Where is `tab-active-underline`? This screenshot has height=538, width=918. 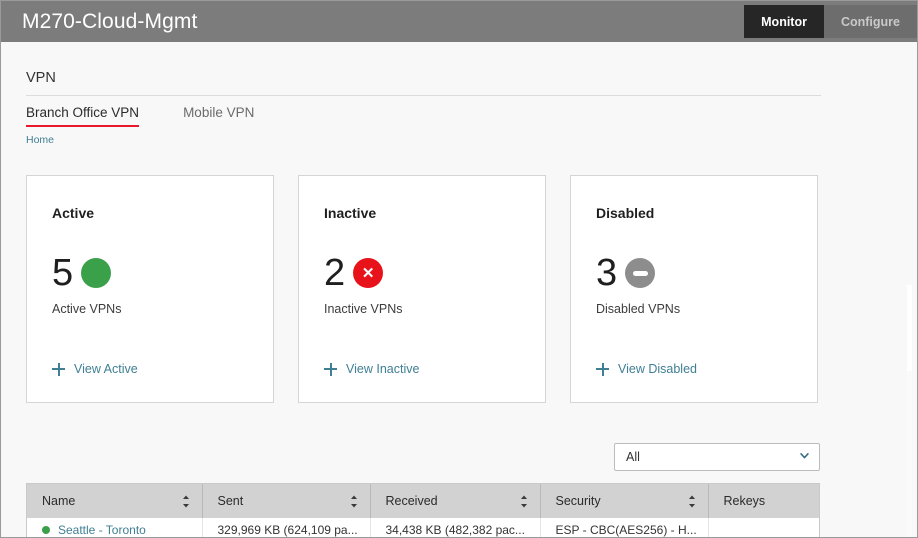 tab-active-underline is located at coordinates (83, 126).